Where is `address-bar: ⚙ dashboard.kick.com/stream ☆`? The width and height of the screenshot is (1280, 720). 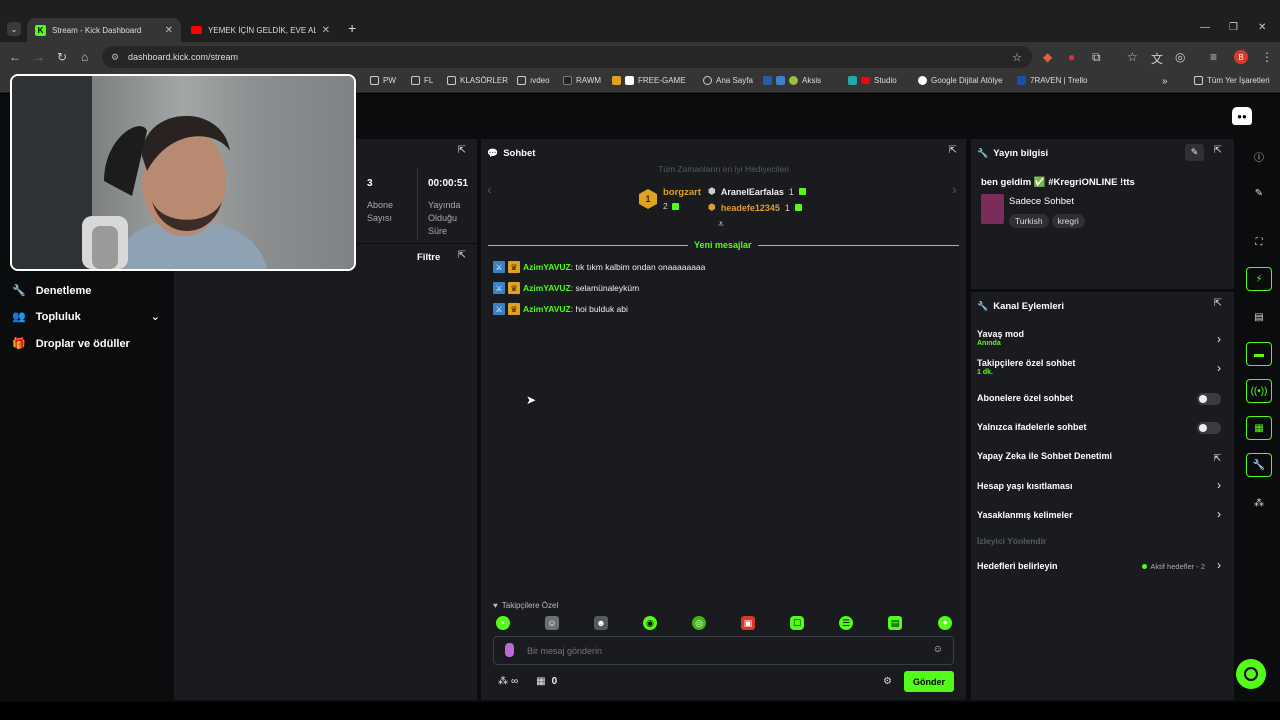
address-bar: ⚙ dashboard.kick.com/stream ☆ is located at coordinates (567, 57).